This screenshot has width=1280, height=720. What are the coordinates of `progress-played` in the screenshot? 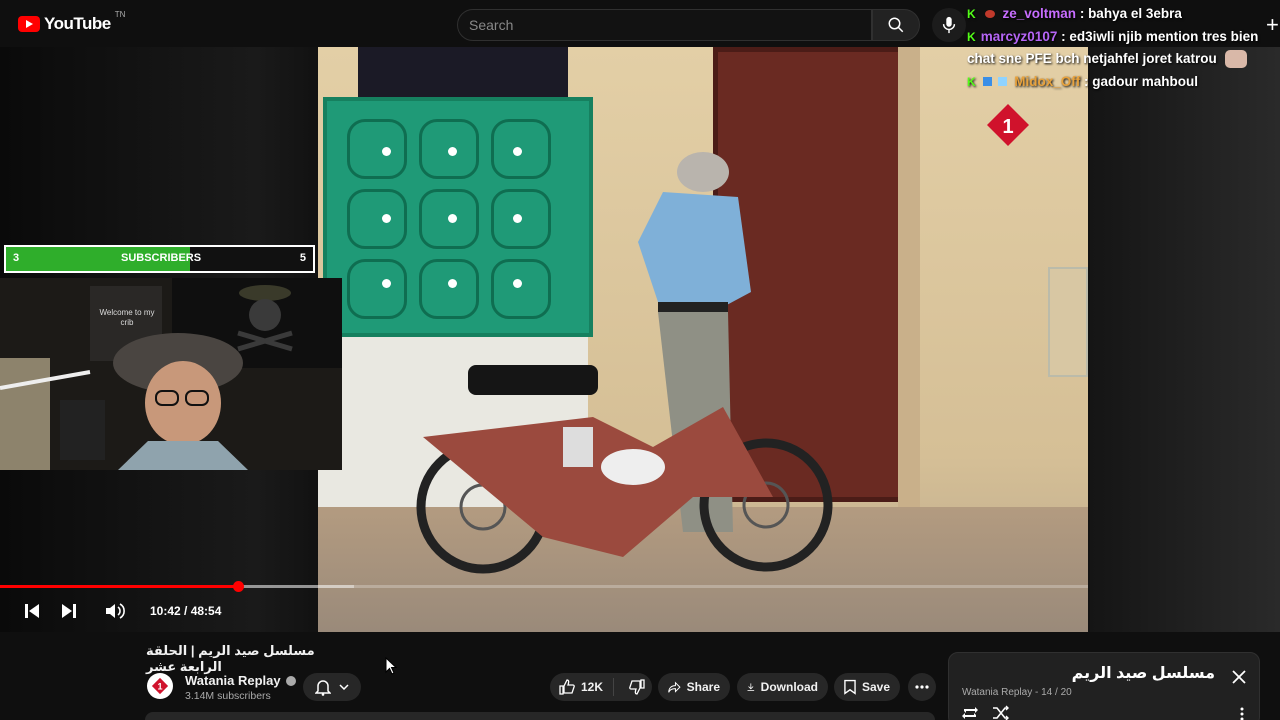 It's located at (119, 586).